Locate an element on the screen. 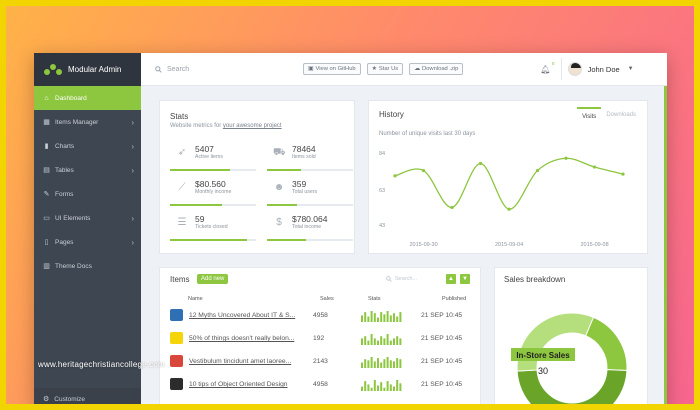 The height and width of the screenshot is (410, 700). customize-button: ⚙ Customize is located at coordinates (87, 399).